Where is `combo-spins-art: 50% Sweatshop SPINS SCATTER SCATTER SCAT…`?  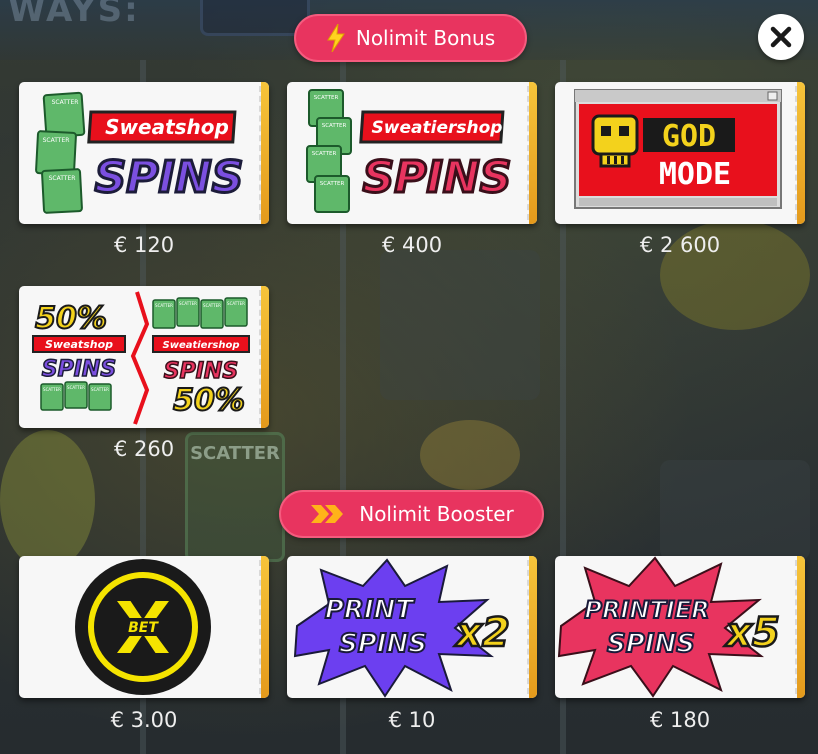 combo-spins-art: 50% Sweatshop SPINS SCATTER SCATTER SCAT… is located at coordinates (141, 358).